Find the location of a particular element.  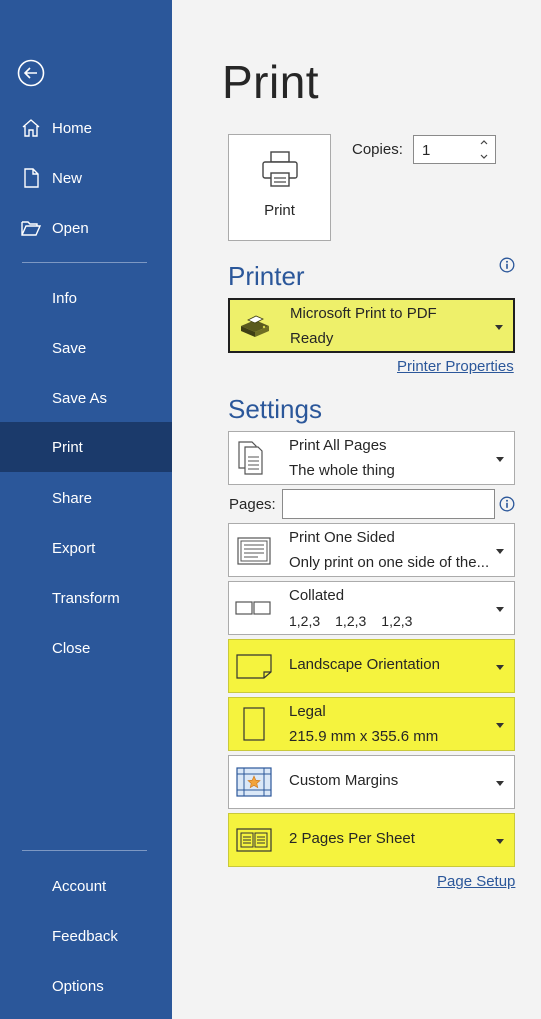

pages-stack-icon is located at coordinates (250, 458).